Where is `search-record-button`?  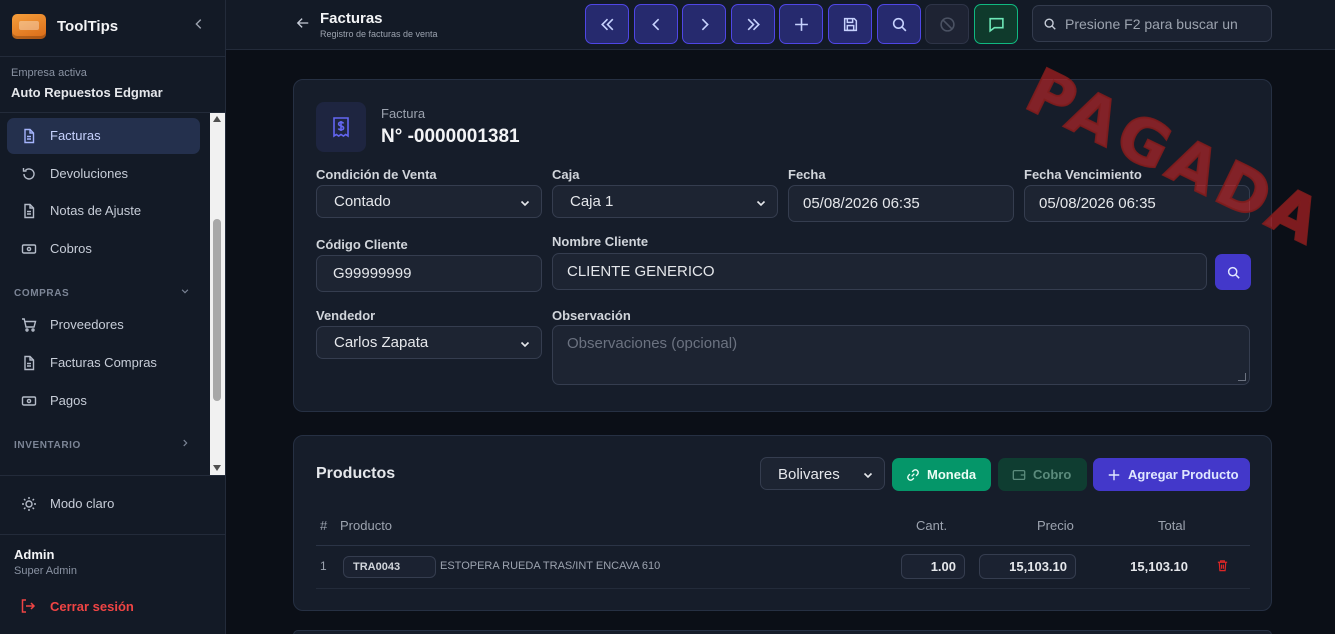 search-record-button is located at coordinates (899, 24).